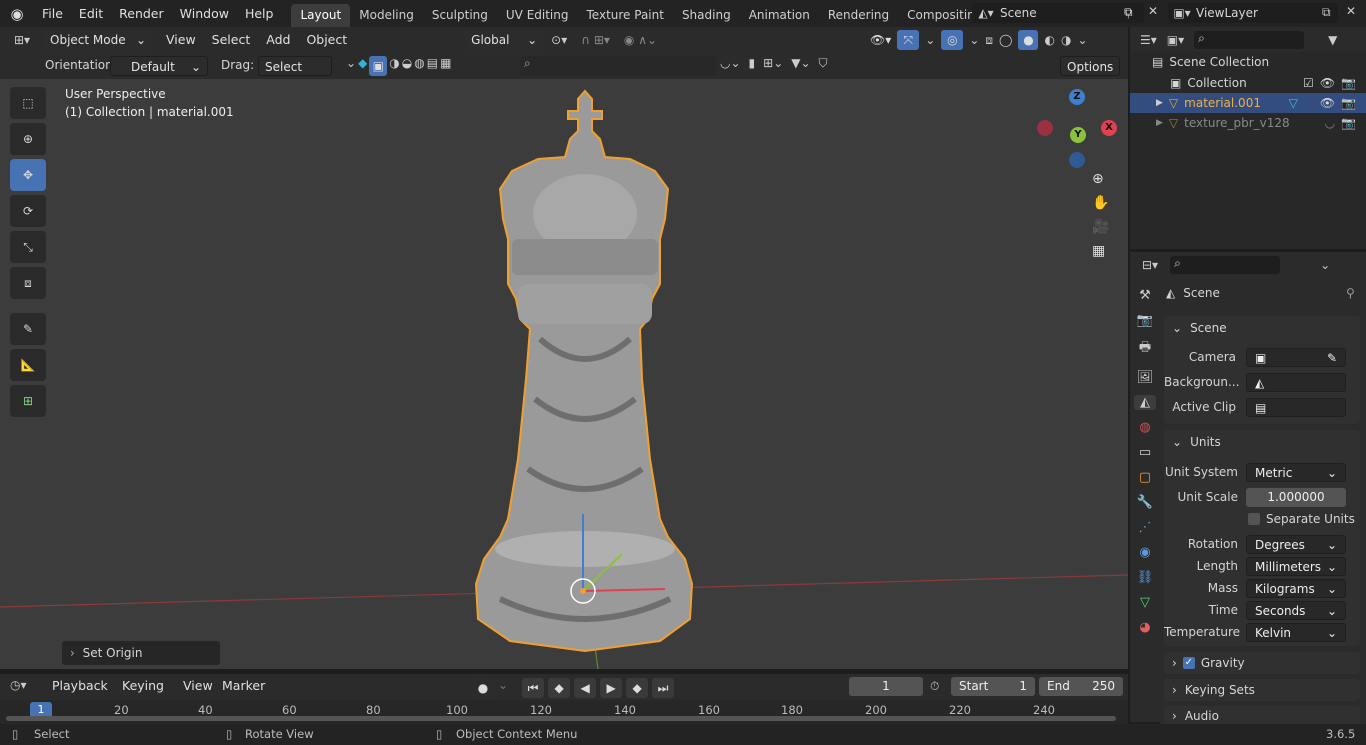  Describe the element at coordinates (779, 15) in the screenshot. I see `tab-animation: Animation` at that location.